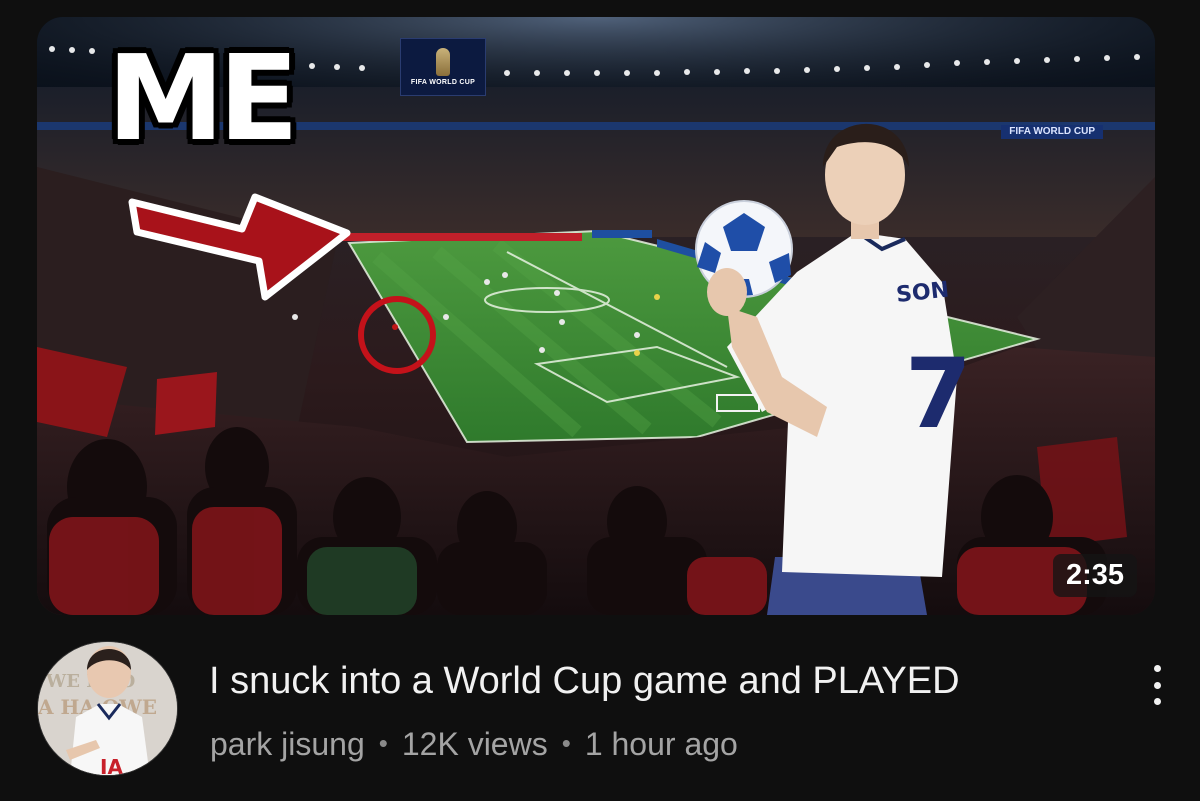 Image resolution: width=1200 pixels, height=801 pixels. What do you see at coordinates (111, 765) in the screenshot?
I see `svg-text: IA` at bounding box center [111, 765].